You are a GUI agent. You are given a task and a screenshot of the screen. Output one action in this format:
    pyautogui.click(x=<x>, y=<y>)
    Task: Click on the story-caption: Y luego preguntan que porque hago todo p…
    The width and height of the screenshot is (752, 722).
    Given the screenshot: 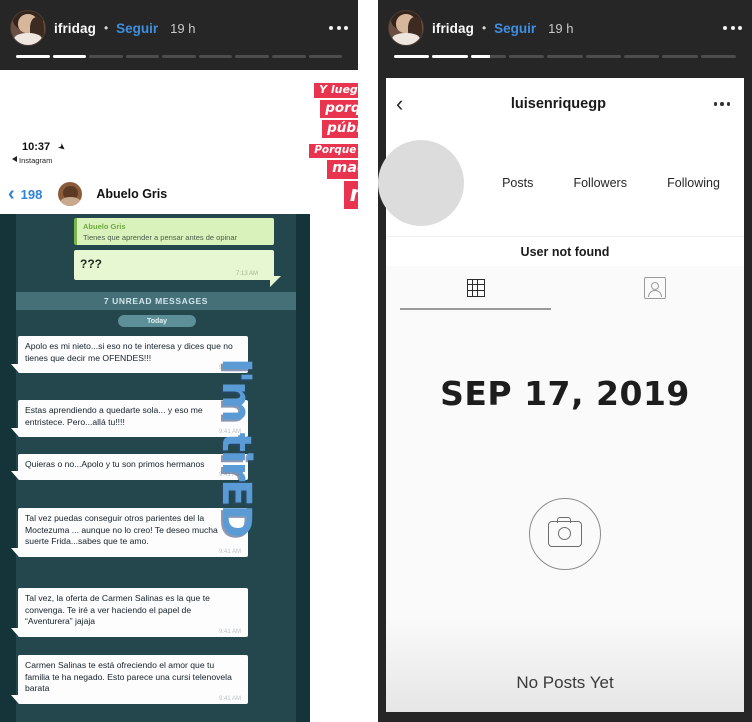 What is the action you would take?
    pyautogui.click(x=333, y=145)
    